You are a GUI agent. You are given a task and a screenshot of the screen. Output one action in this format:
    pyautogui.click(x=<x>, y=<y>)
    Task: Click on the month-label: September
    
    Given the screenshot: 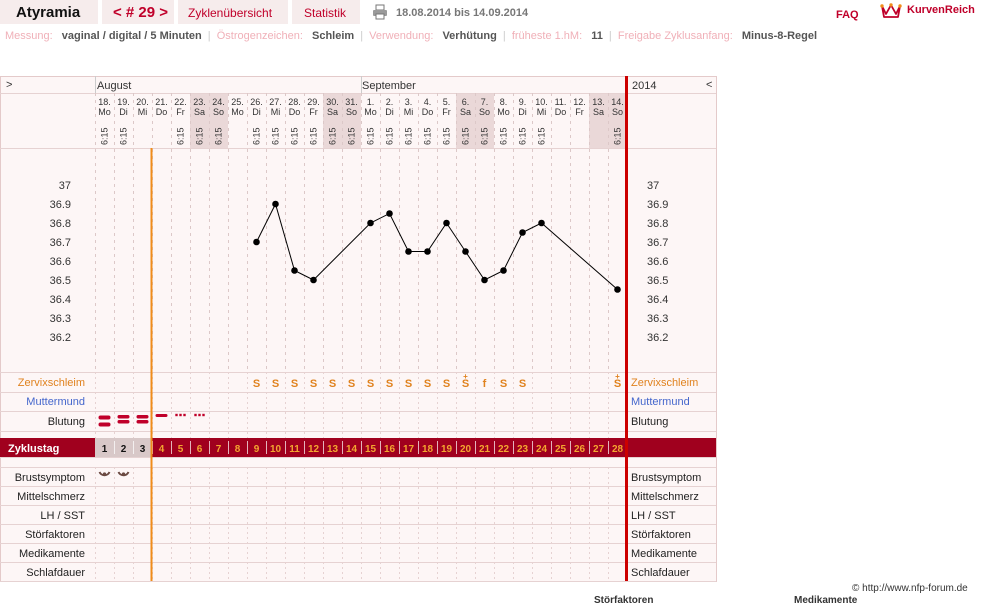 What is the action you would take?
    pyautogui.click(x=389, y=86)
    